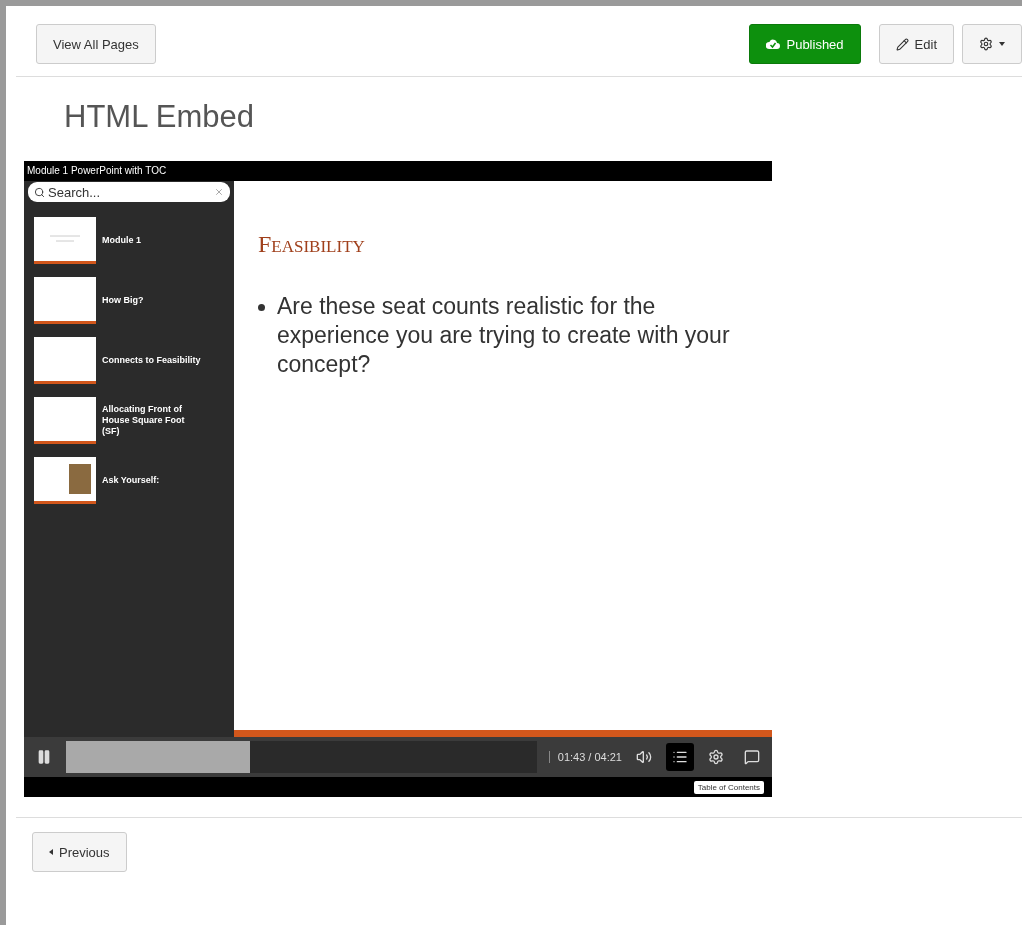 The height and width of the screenshot is (925, 1022). I want to click on list-icon, so click(680, 757).